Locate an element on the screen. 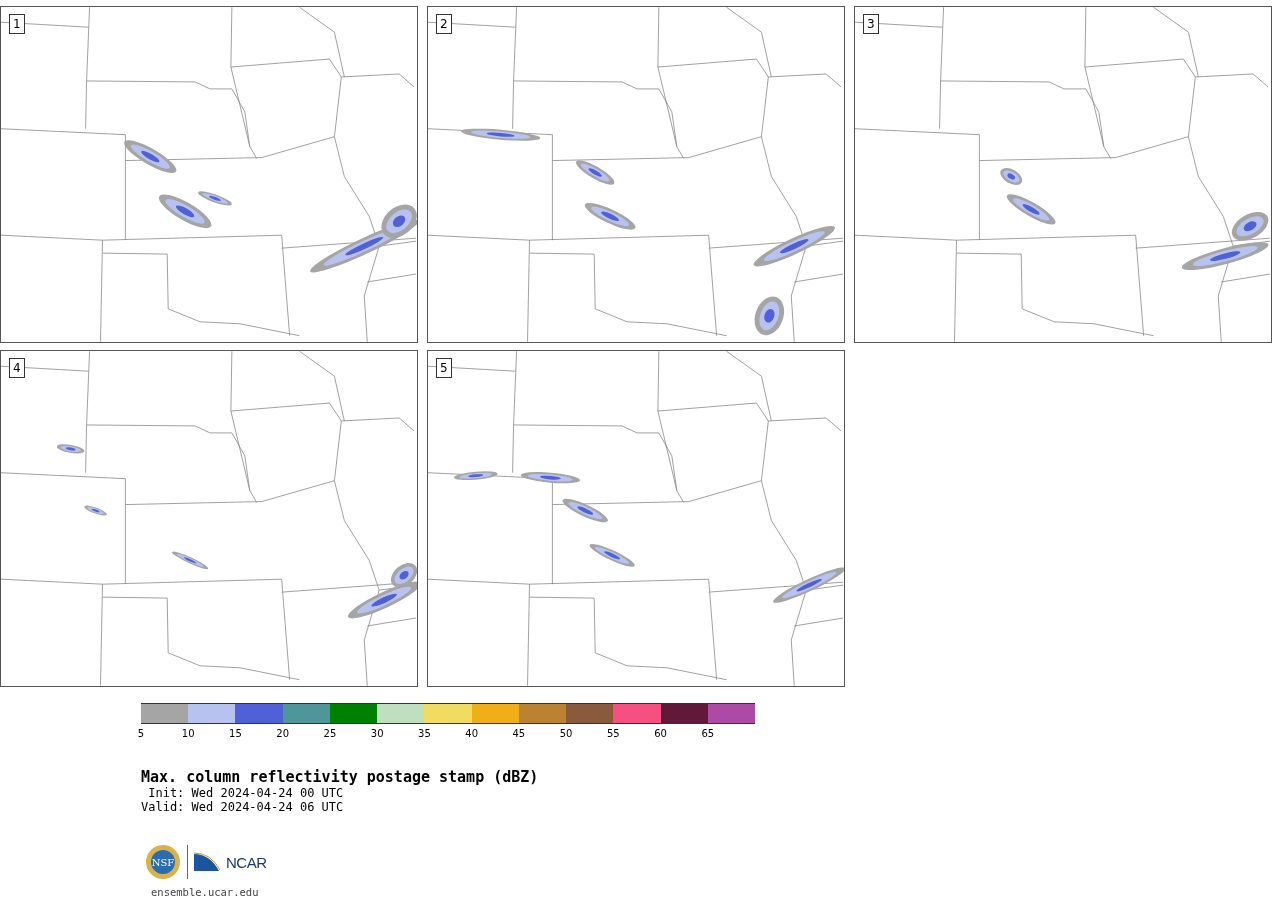  init-time: Init: Wed 2024-04-24 00 UTC is located at coordinates (245, 793).